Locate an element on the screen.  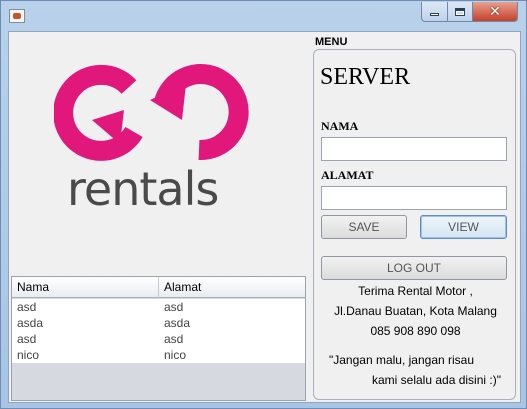
table-row: asda asda is located at coordinates (158, 323).